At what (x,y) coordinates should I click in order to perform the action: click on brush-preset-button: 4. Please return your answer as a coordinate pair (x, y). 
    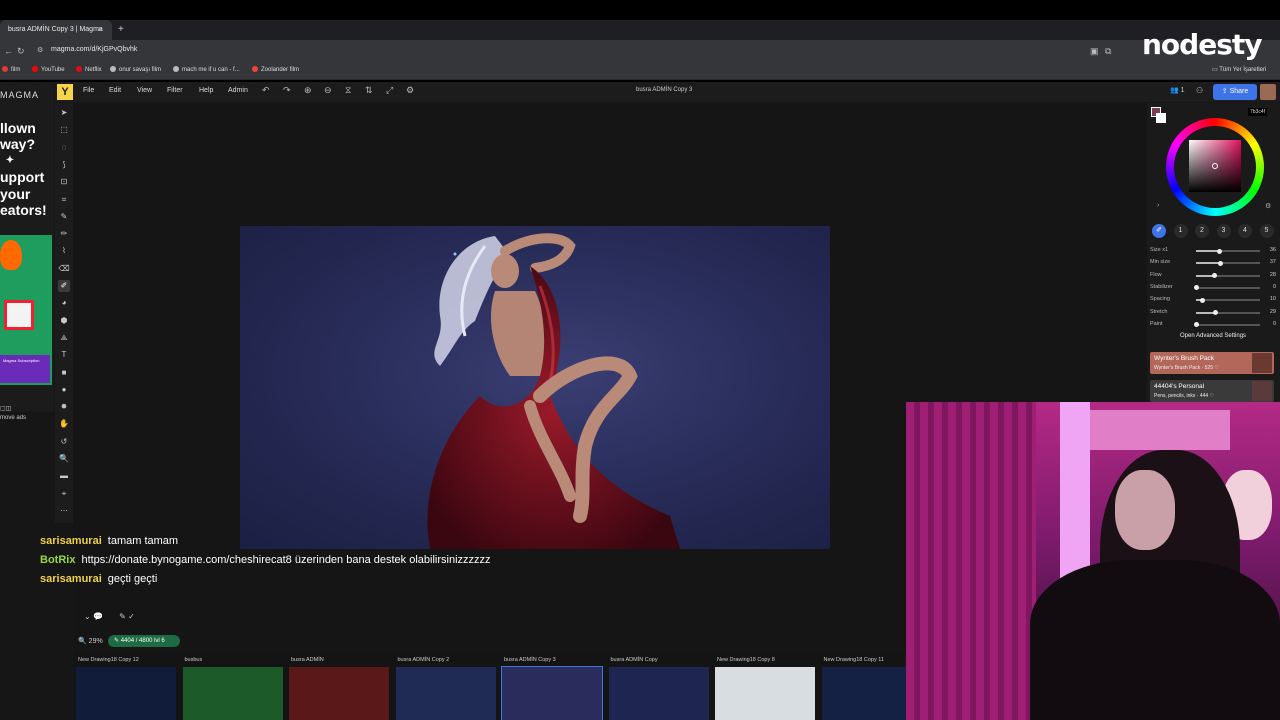
    Looking at the image, I should click on (1245, 231).